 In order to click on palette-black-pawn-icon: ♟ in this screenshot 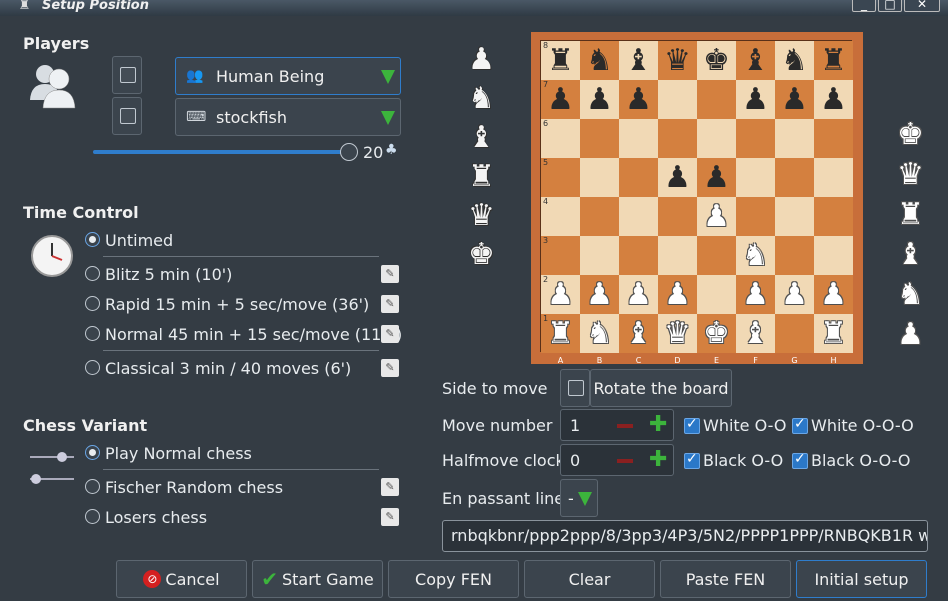, I will do `click(481, 60)`.